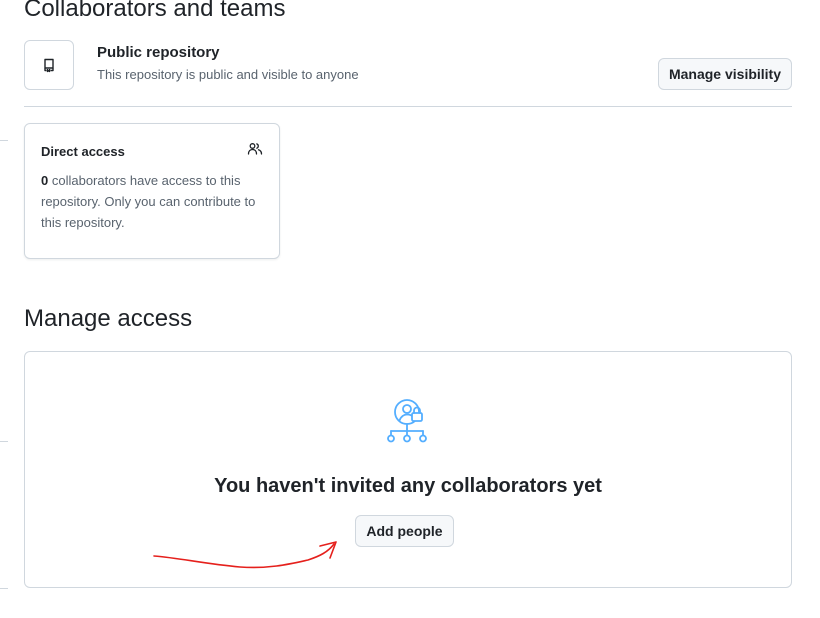  Describe the element at coordinates (255, 149) in the screenshot. I see `people-icon` at that location.